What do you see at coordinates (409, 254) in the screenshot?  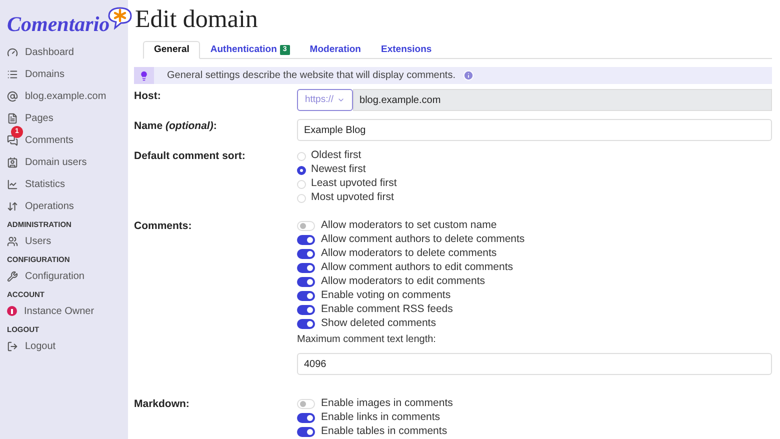 I see `toggle-label: Allow moderators to delete comments` at bounding box center [409, 254].